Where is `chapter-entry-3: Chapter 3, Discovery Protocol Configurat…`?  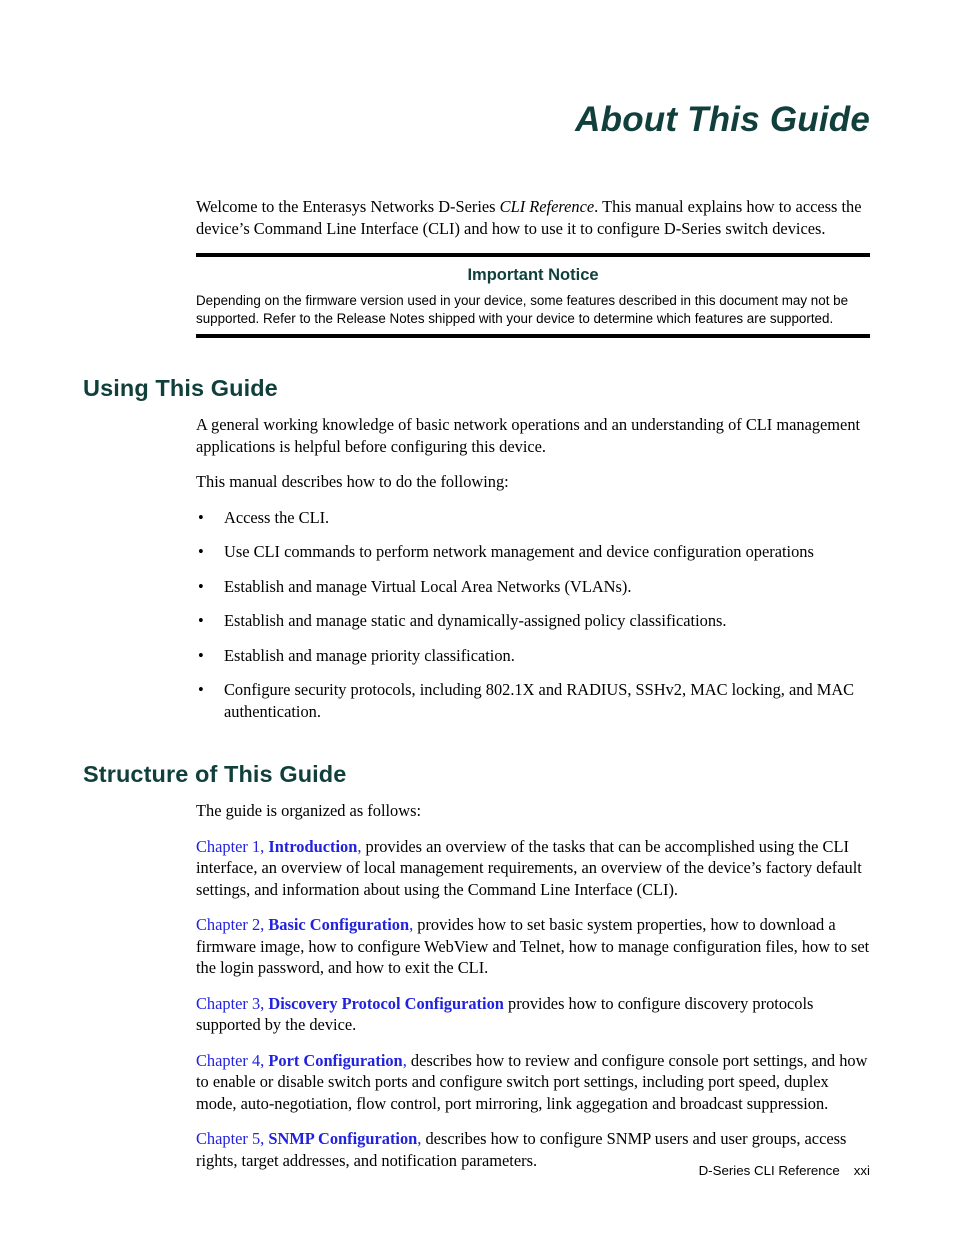
chapter-entry-3: Chapter 3, Discovery Protocol Configurat… is located at coordinates (476, 1014).